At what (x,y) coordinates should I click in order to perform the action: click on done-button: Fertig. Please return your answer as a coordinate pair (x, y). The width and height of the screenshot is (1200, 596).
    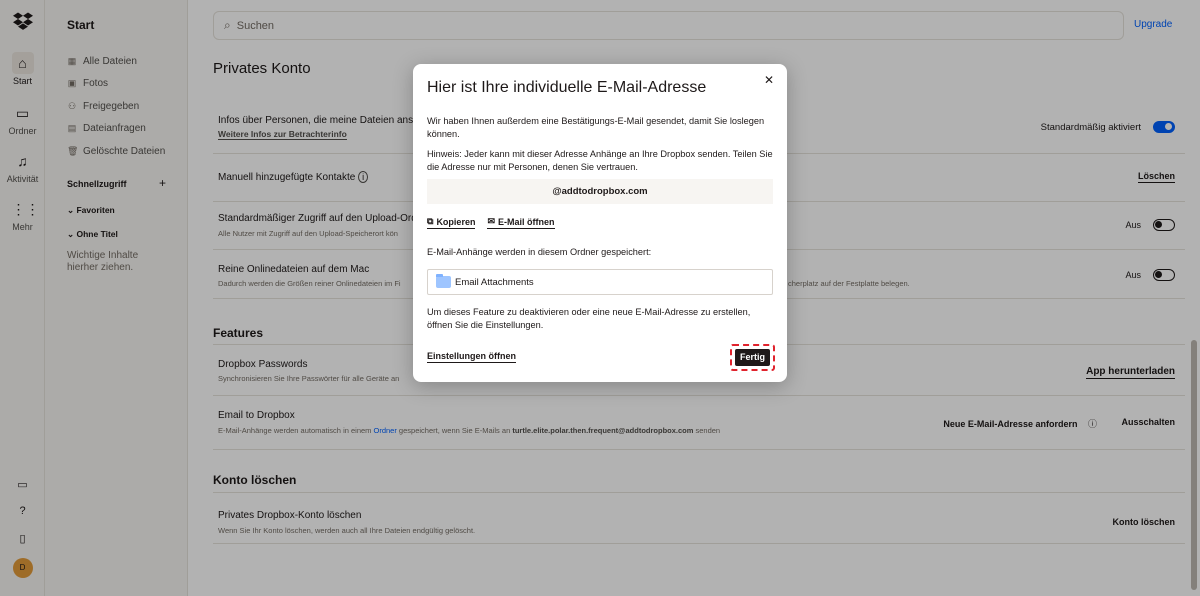
    Looking at the image, I should click on (752, 357).